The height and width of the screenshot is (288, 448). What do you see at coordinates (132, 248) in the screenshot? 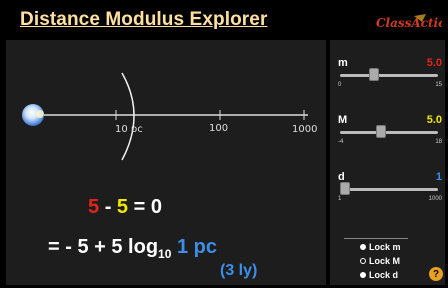
I see `log-distance-equation: = - 5 + 5 log10 1 pc` at bounding box center [132, 248].